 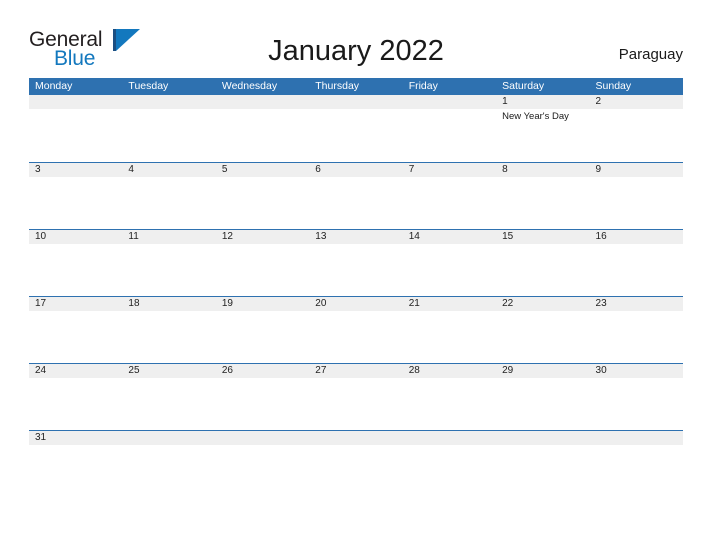 I want to click on calendar-day-cell: 18, so click(x=169, y=330).